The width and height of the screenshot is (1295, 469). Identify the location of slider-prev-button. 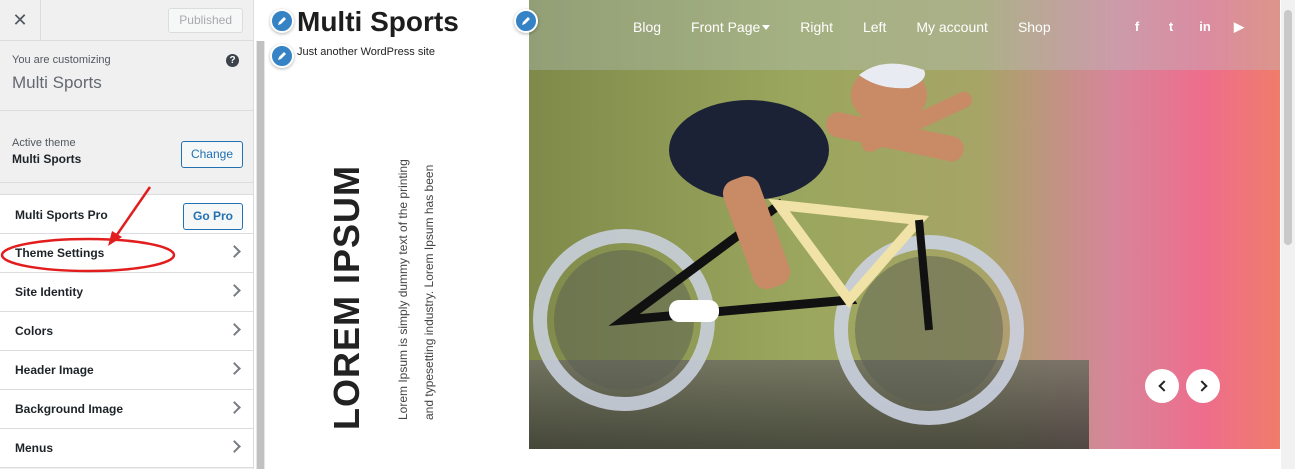
(1162, 386).